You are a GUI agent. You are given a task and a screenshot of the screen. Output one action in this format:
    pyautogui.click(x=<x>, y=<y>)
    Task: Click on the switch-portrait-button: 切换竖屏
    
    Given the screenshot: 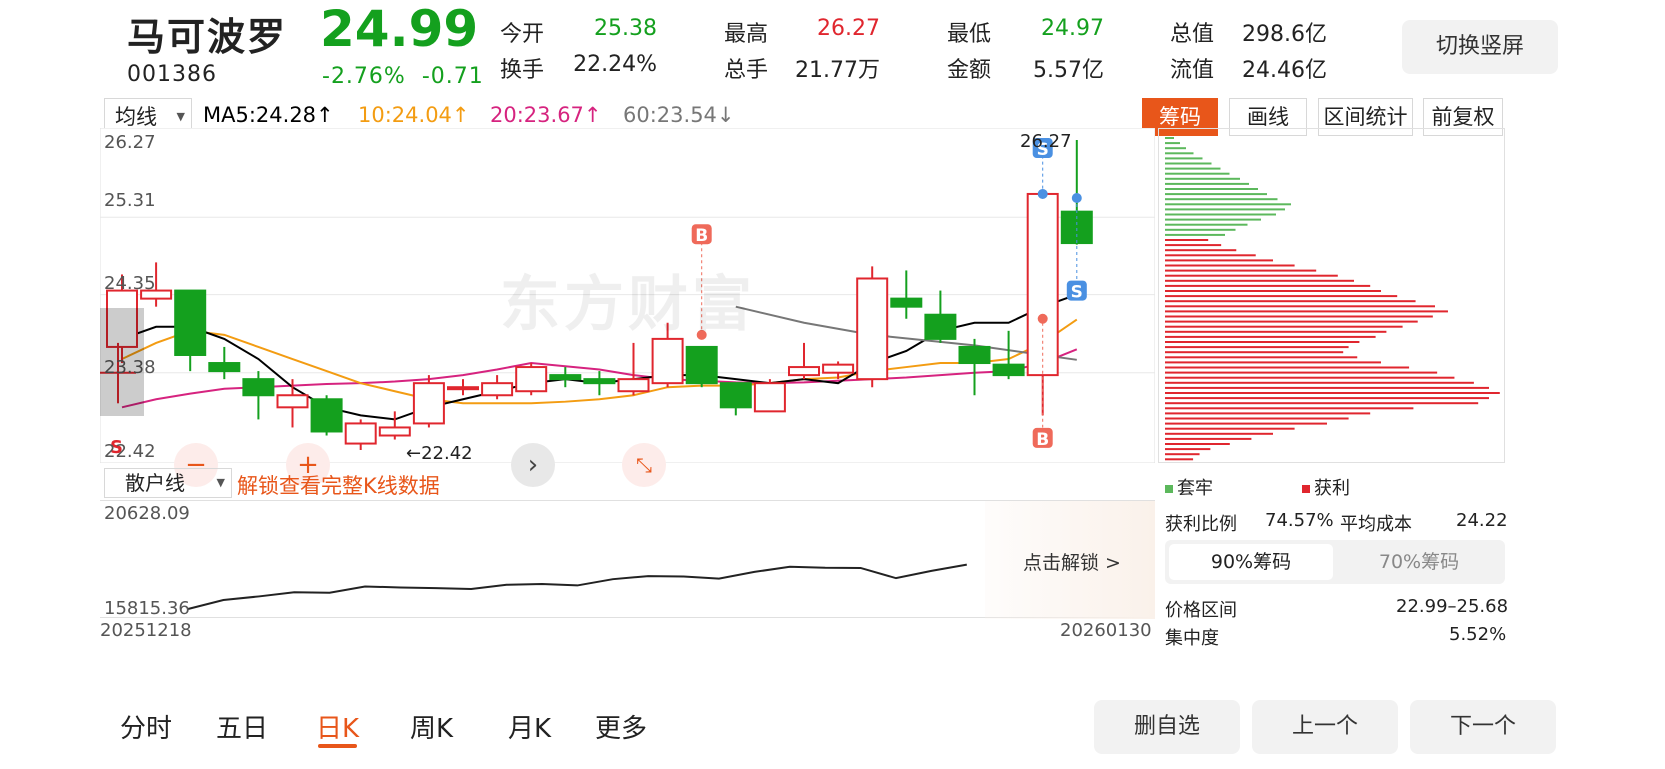 What is the action you would take?
    pyautogui.click(x=1480, y=47)
    